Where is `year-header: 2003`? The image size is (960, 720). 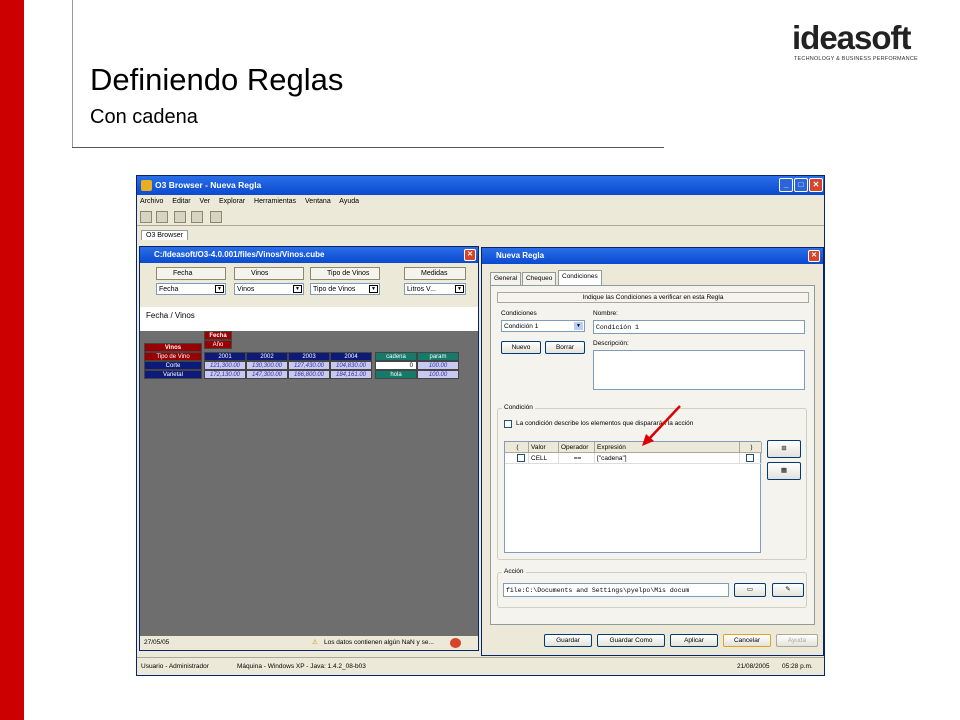 year-header: 2003 is located at coordinates (309, 356).